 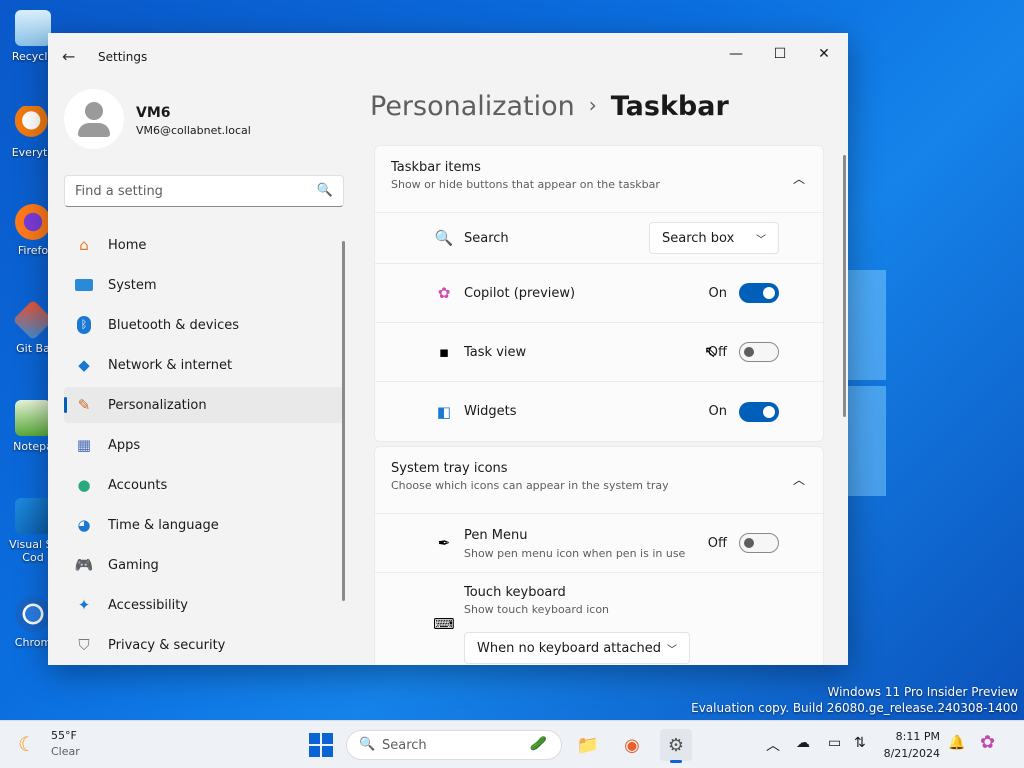 What do you see at coordinates (84, 405) in the screenshot?
I see `brush-icon: ✎` at bounding box center [84, 405].